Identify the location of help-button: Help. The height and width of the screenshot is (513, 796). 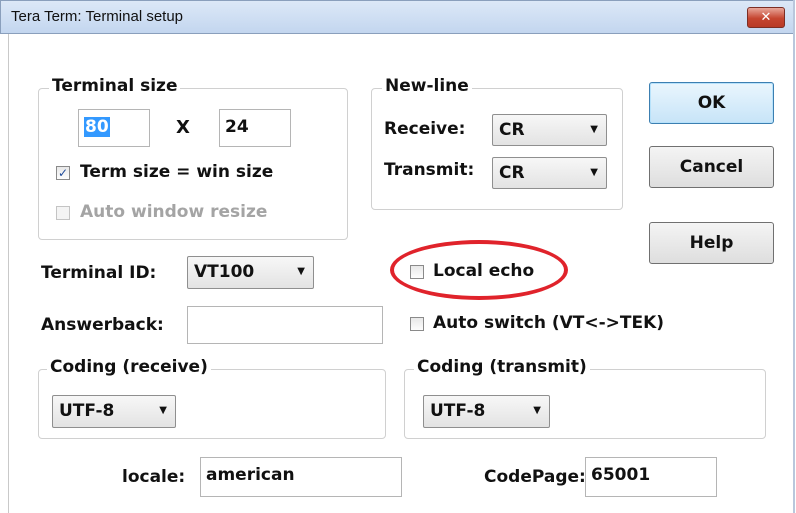
(711, 243).